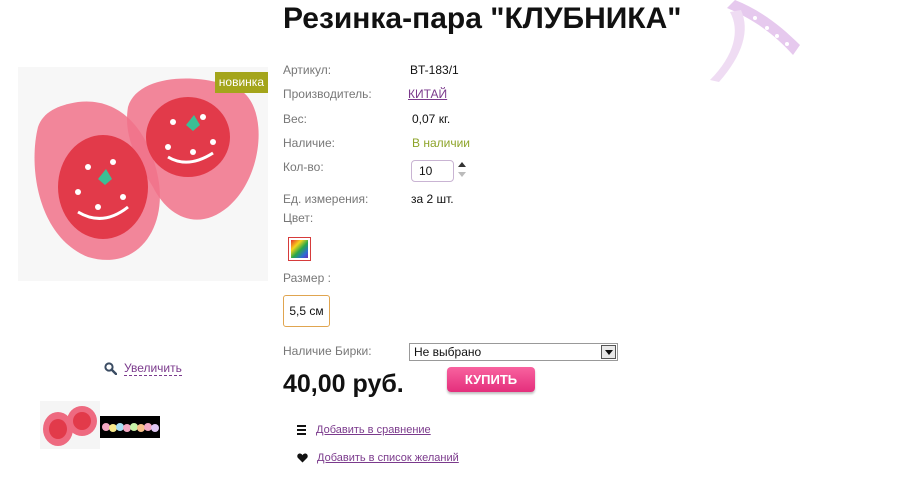  Describe the element at coordinates (608, 352) in the screenshot. I see `chevron-down-icon` at that location.